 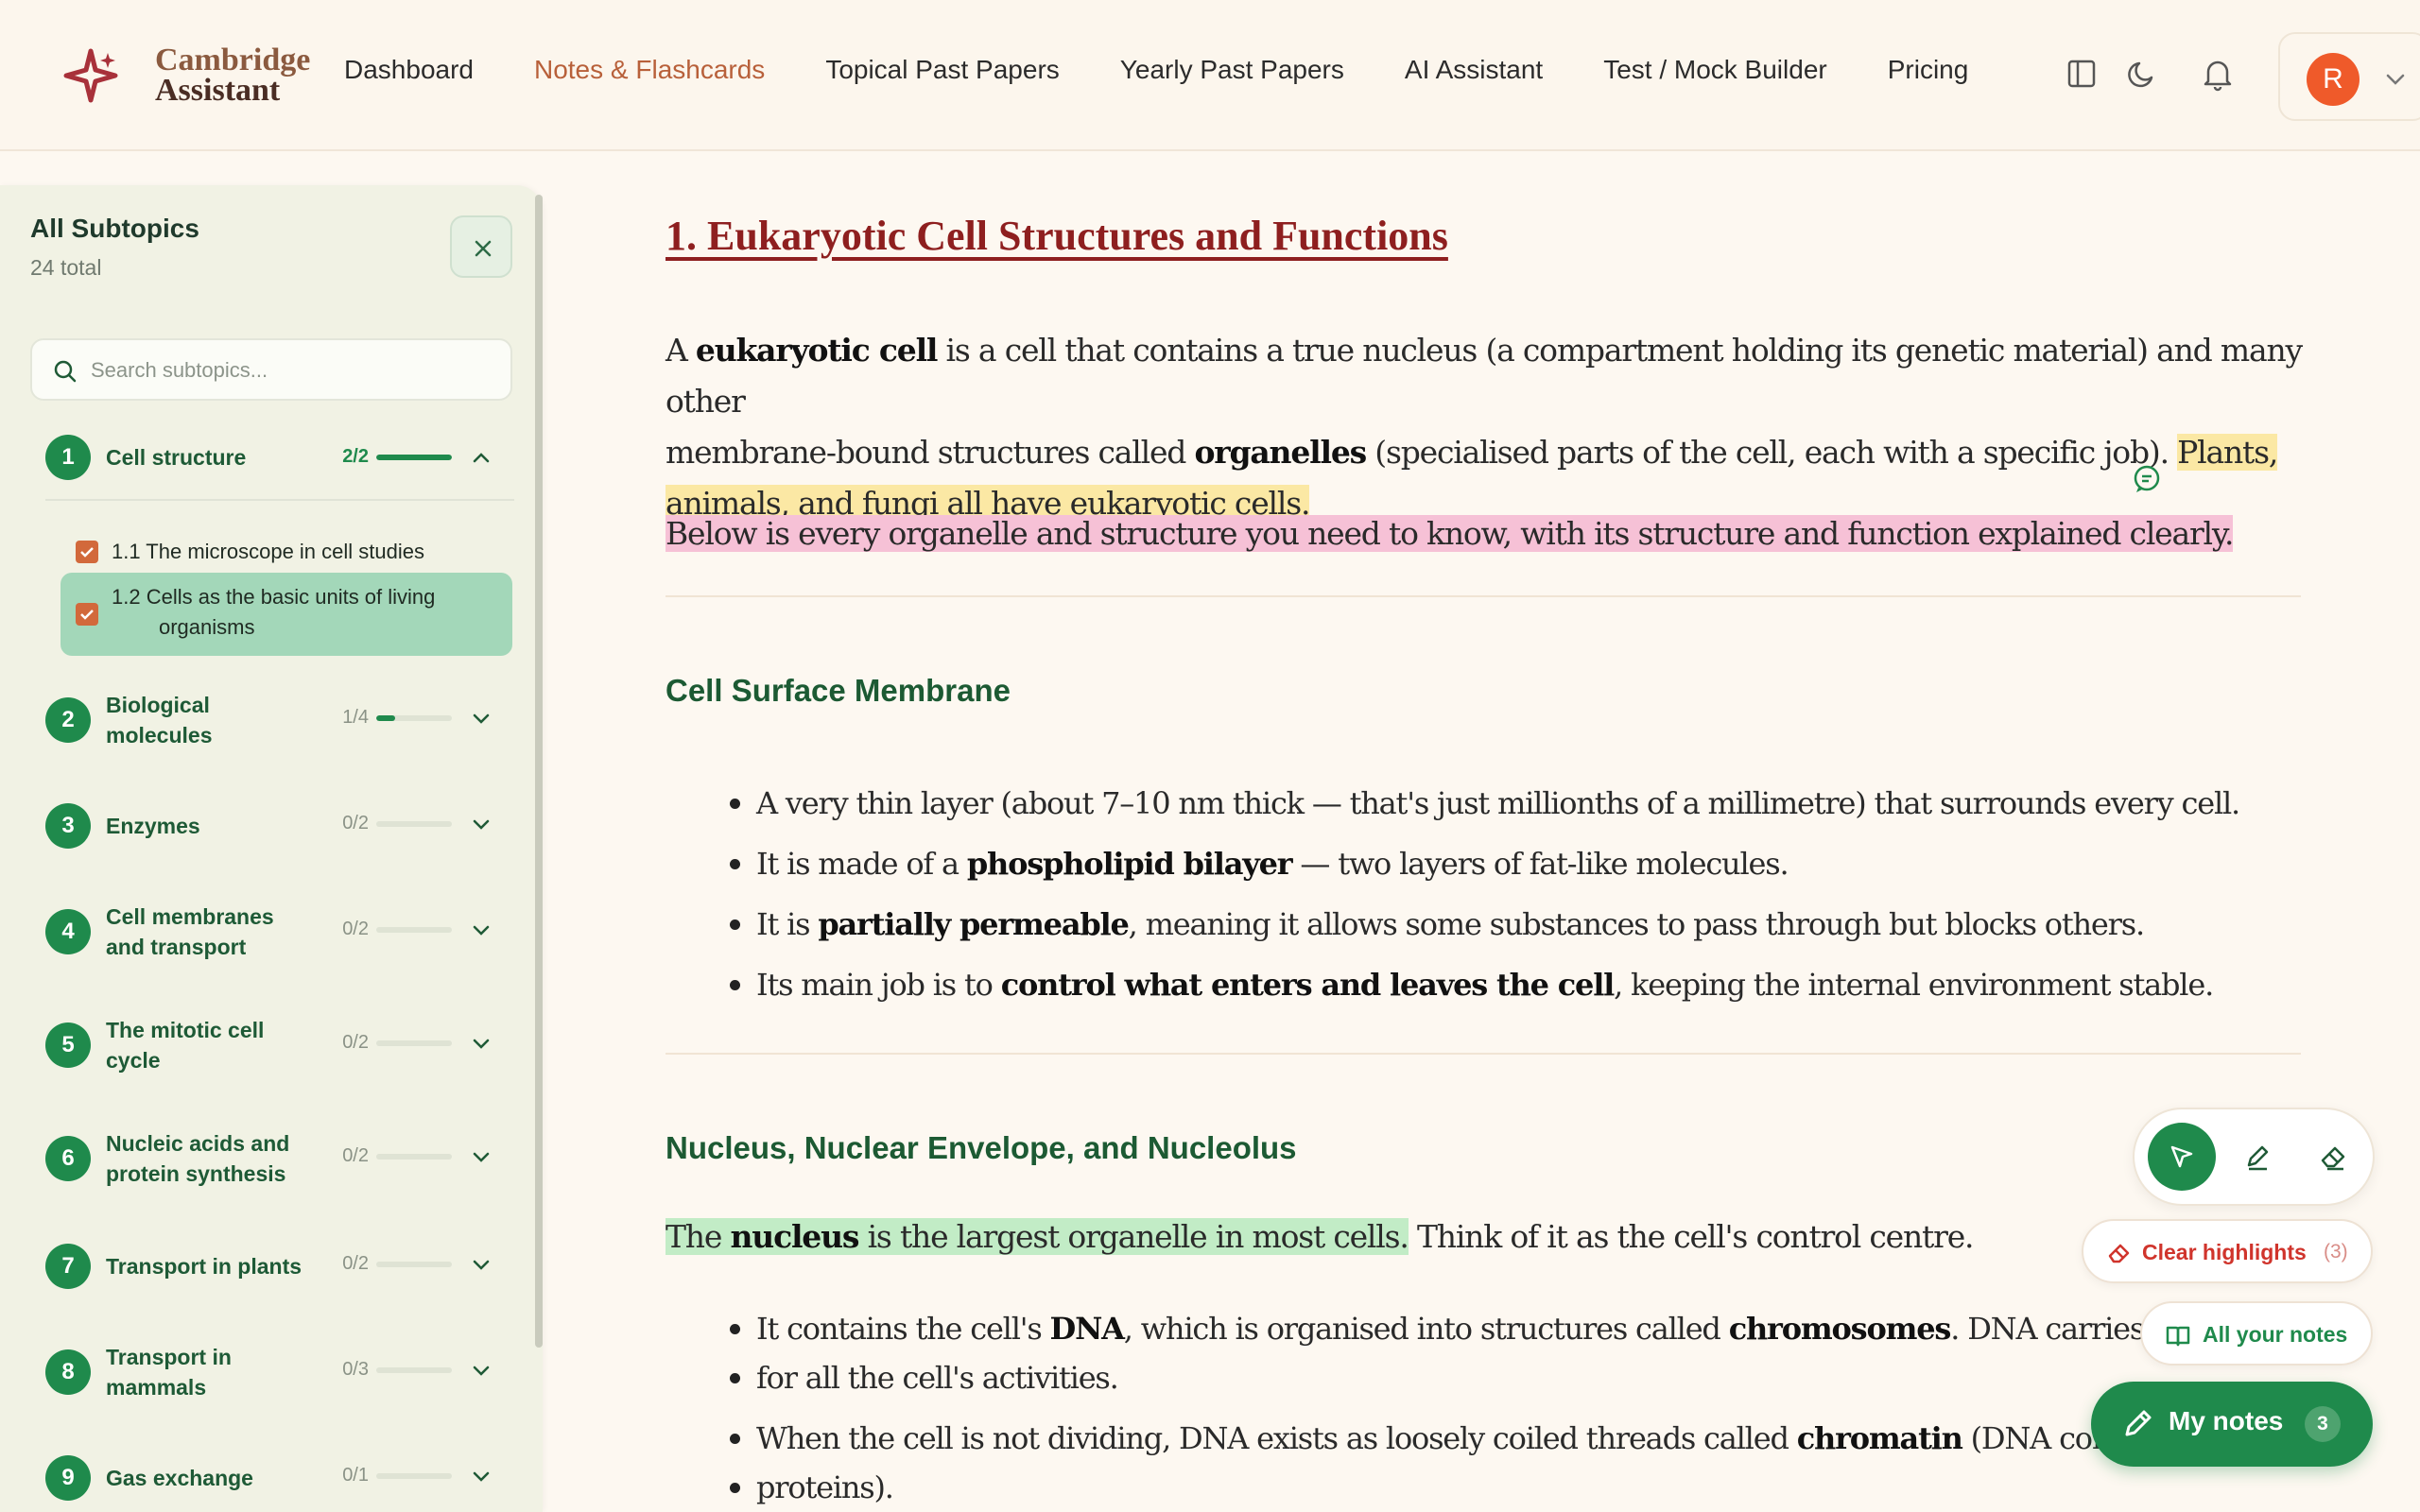 What do you see at coordinates (267, 929) in the screenshot?
I see `topic-cell-membranes: 4 Cell membranes and transport 0/2` at bounding box center [267, 929].